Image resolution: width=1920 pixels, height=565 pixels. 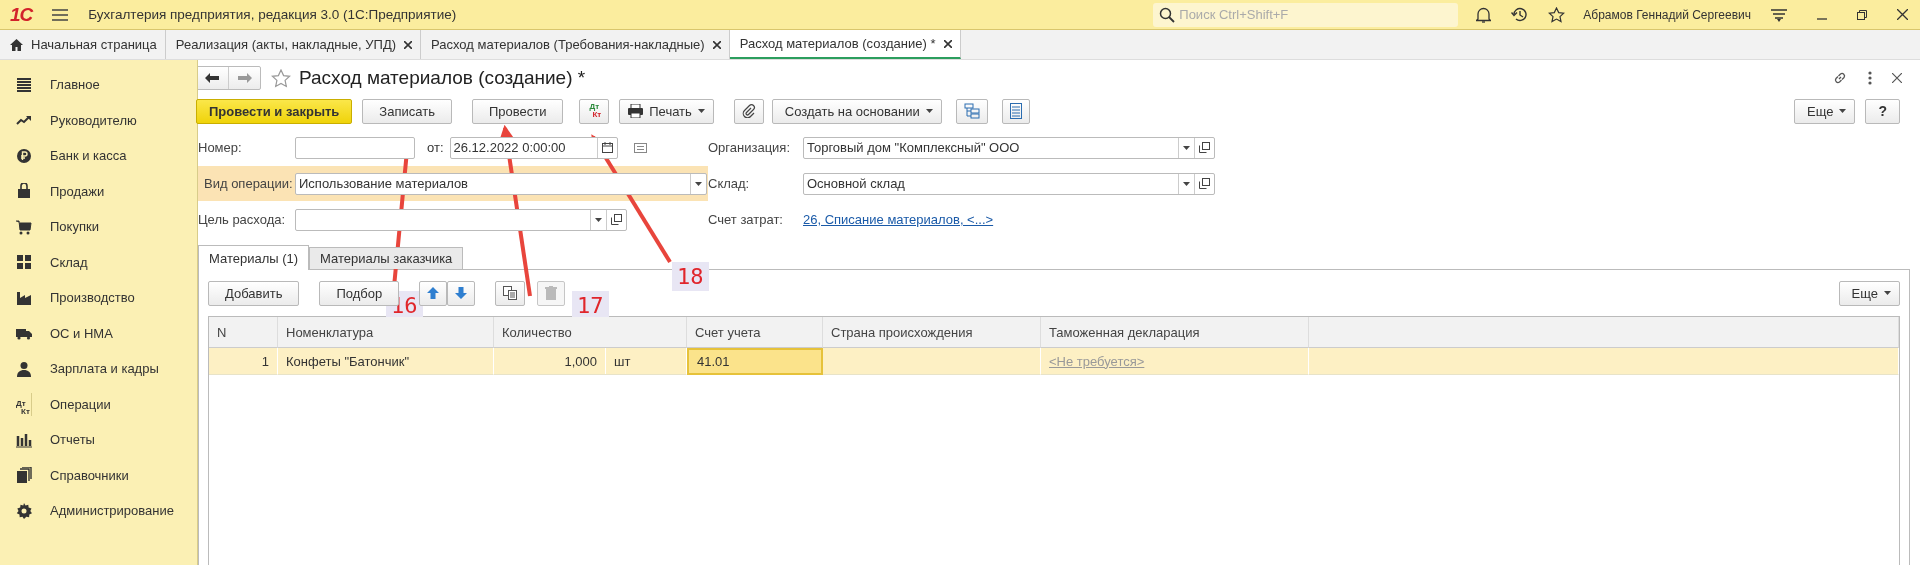 What do you see at coordinates (98, 369) in the screenshot?
I see `sidebar-item: Зарплата и кадры` at bounding box center [98, 369].